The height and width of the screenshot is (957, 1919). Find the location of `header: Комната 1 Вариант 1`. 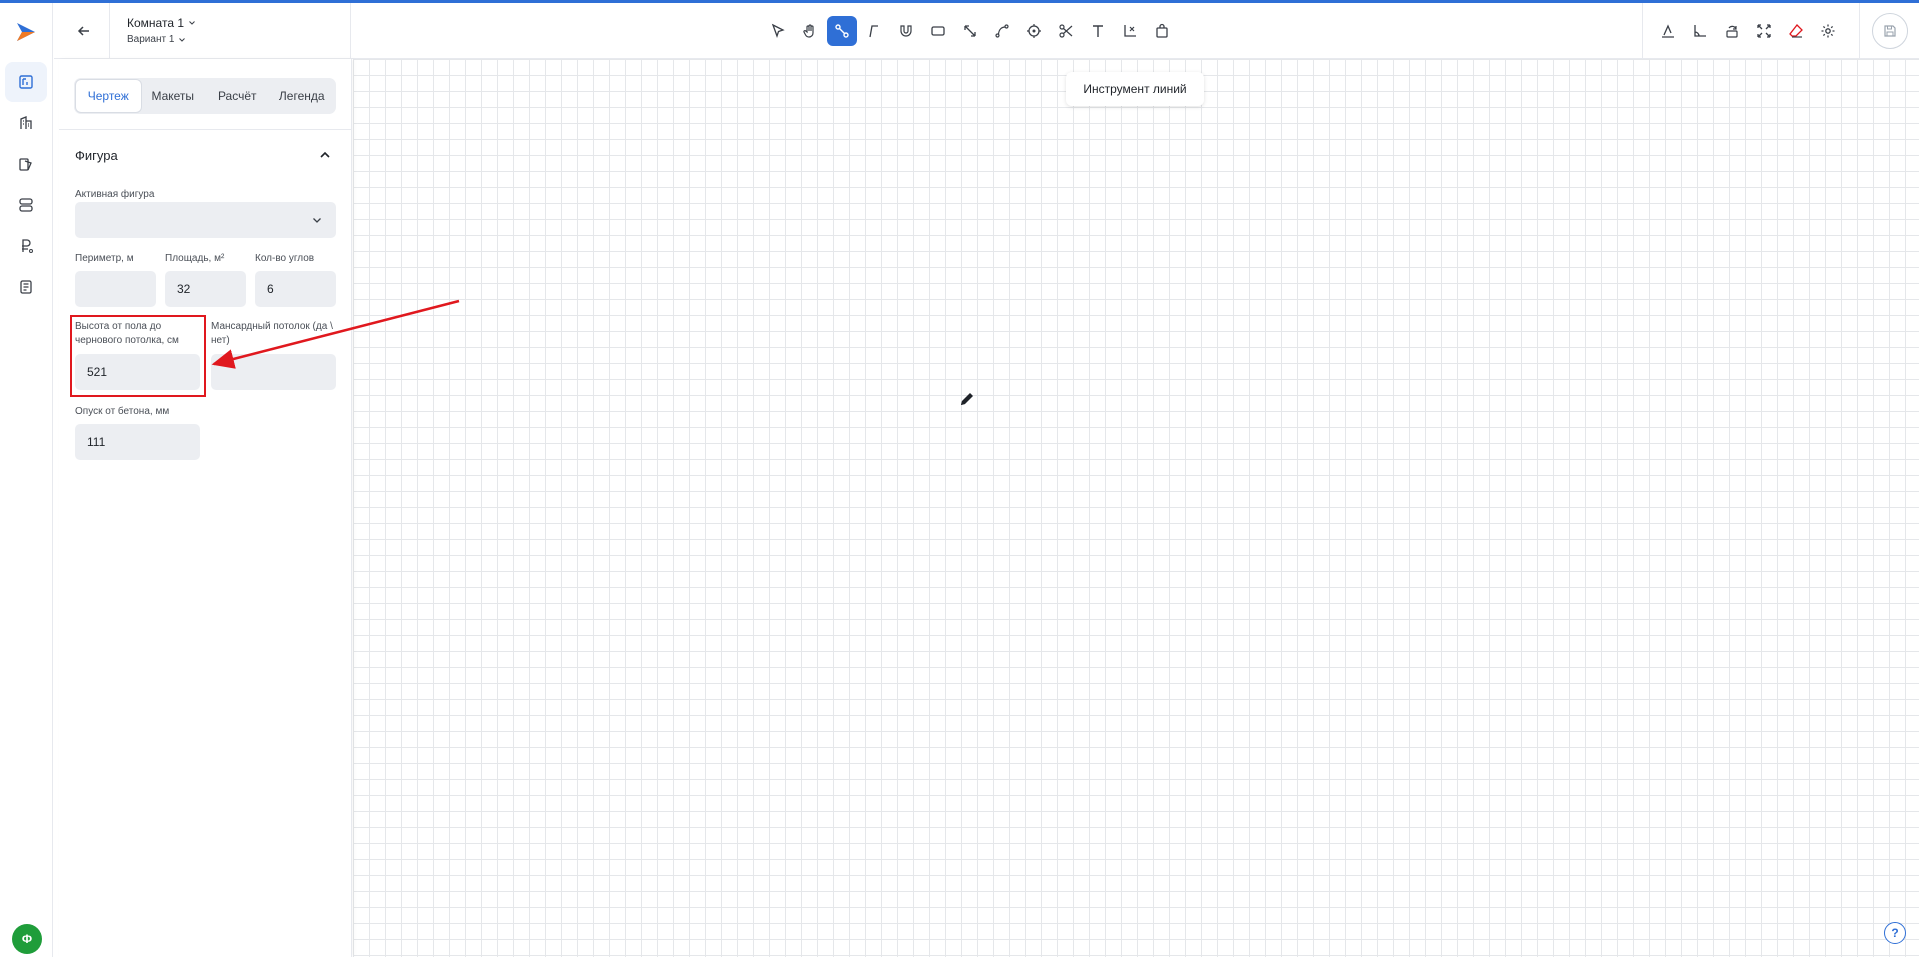

header: Комната 1 Вариант 1 is located at coordinates (986, 31).